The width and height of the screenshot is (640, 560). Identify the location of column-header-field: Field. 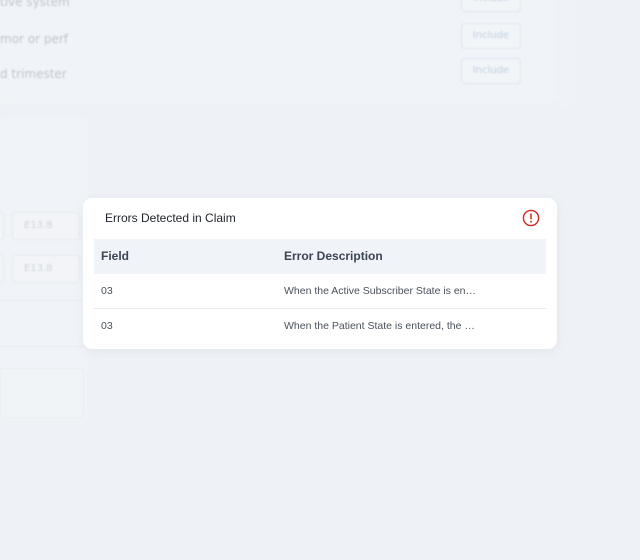
(181, 256).